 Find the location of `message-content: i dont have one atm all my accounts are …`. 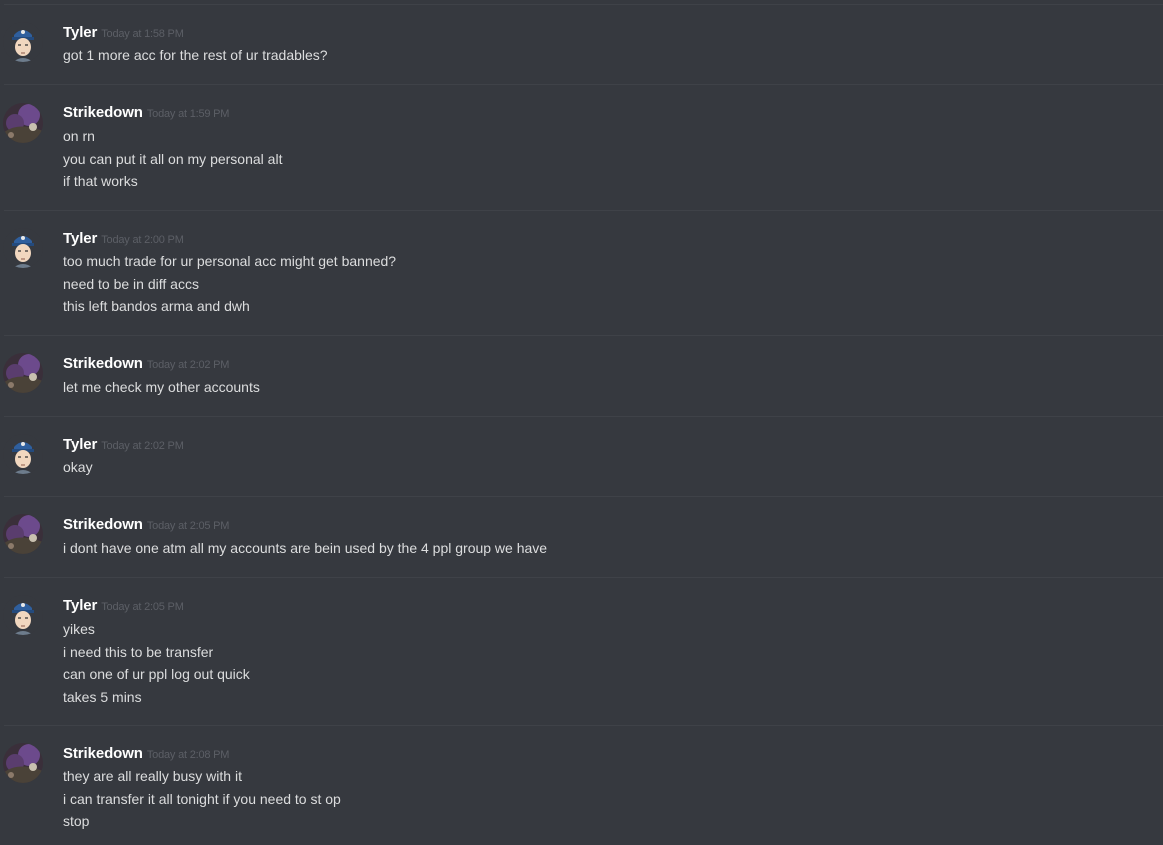

message-content: i dont have one atm all my accounts are … is located at coordinates (305, 548).